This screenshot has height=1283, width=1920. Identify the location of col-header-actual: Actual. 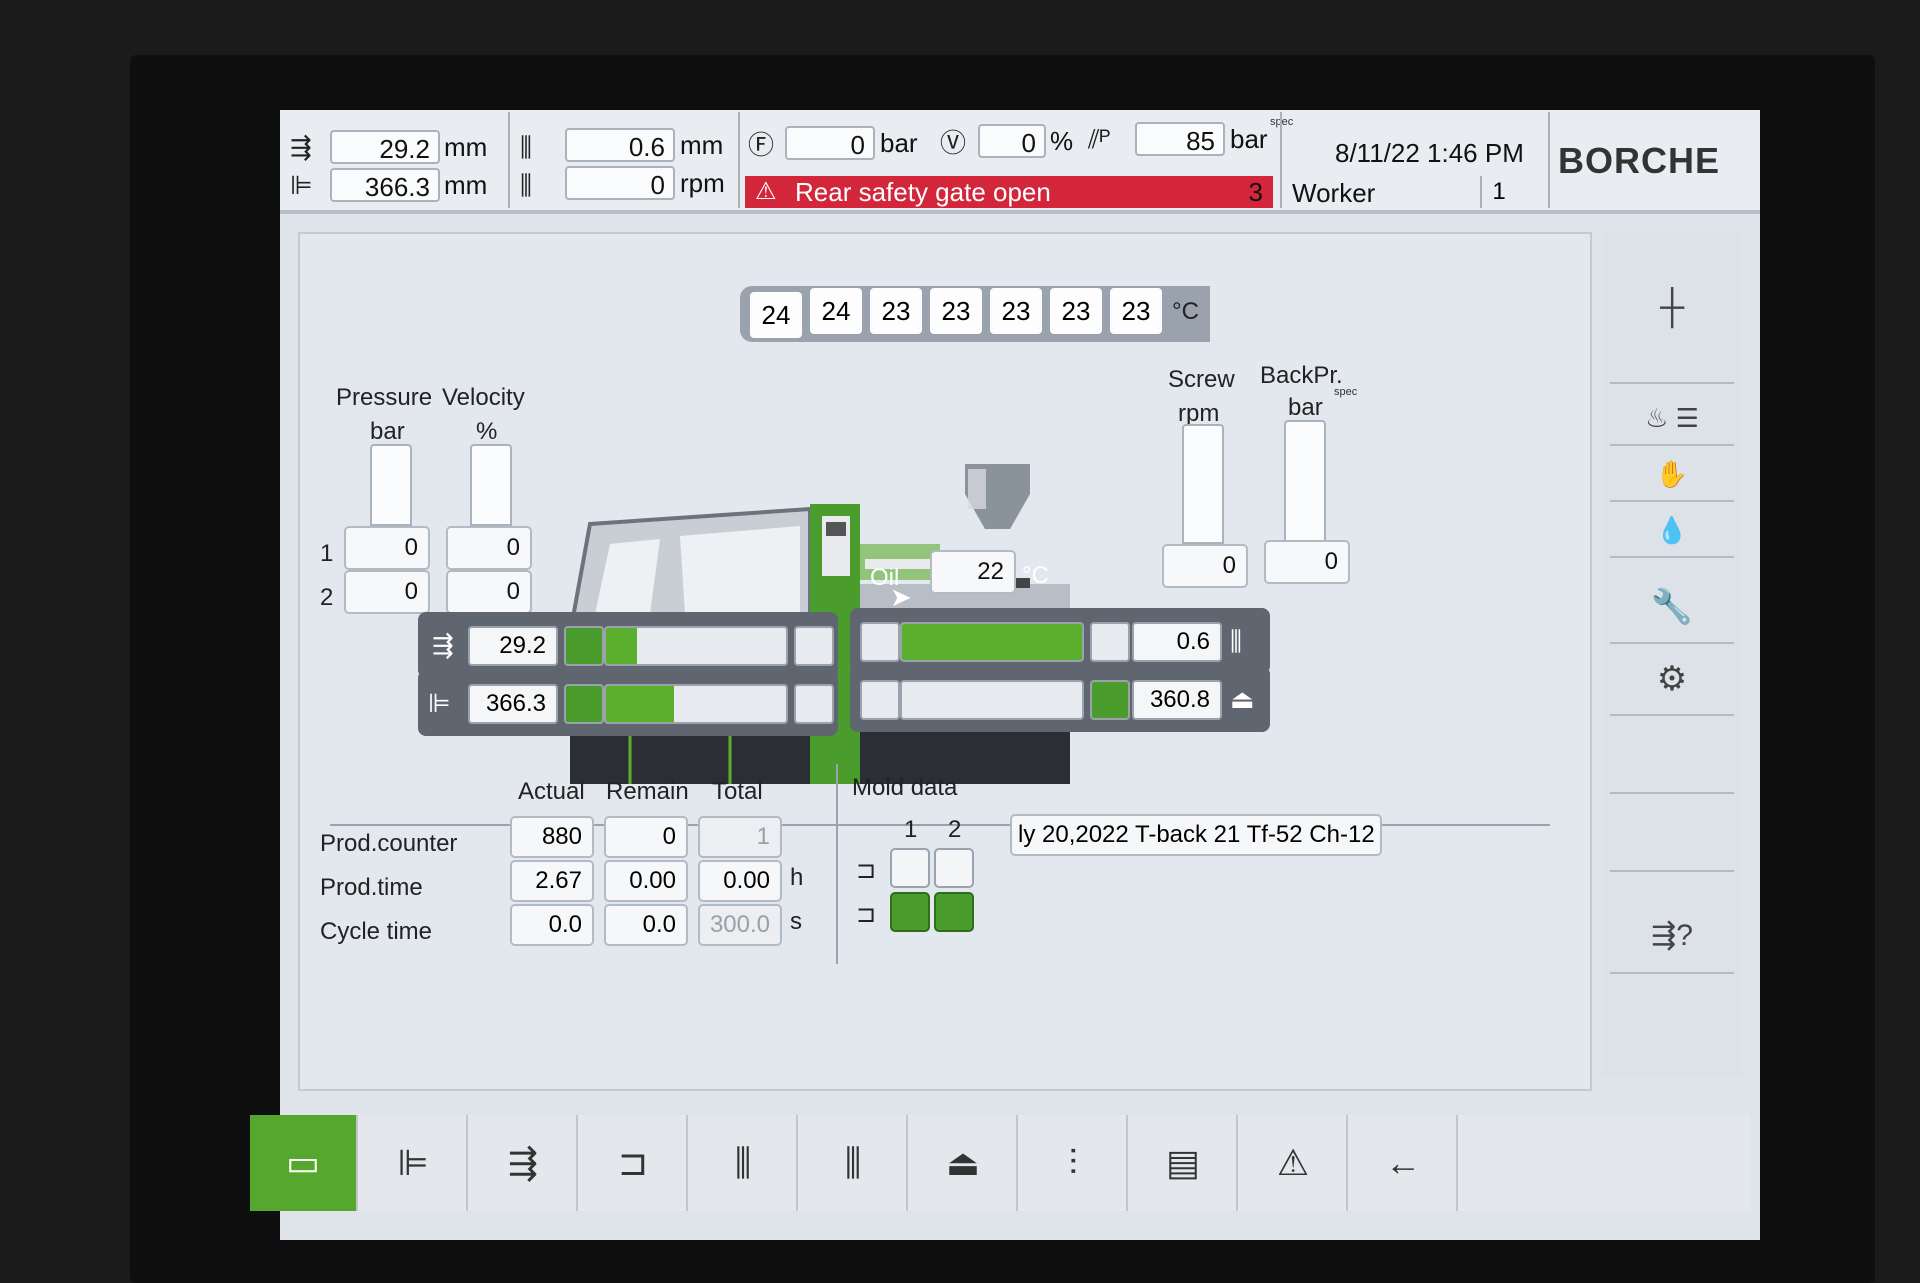
(551, 791).